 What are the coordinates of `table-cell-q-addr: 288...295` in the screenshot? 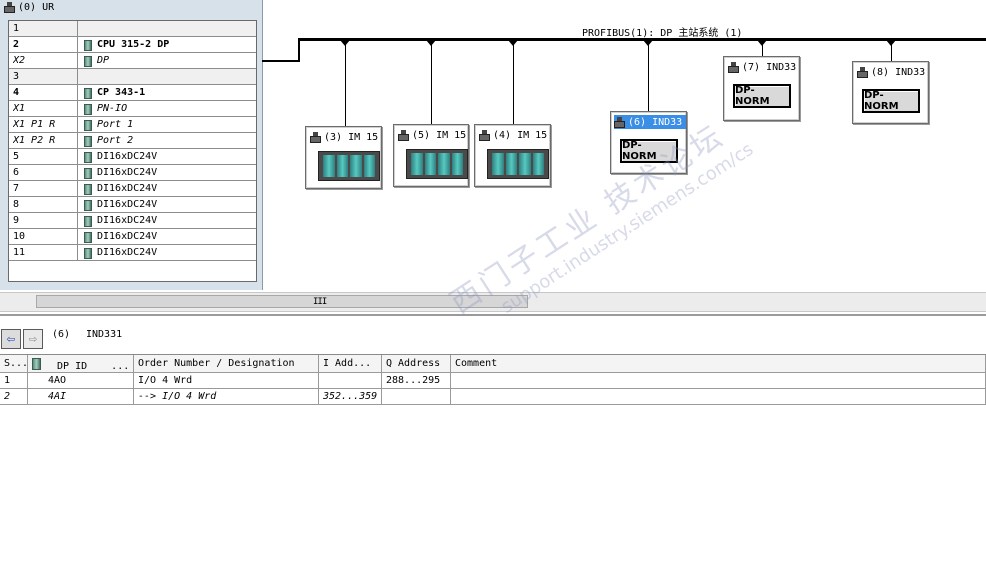 It's located at (416, 381).